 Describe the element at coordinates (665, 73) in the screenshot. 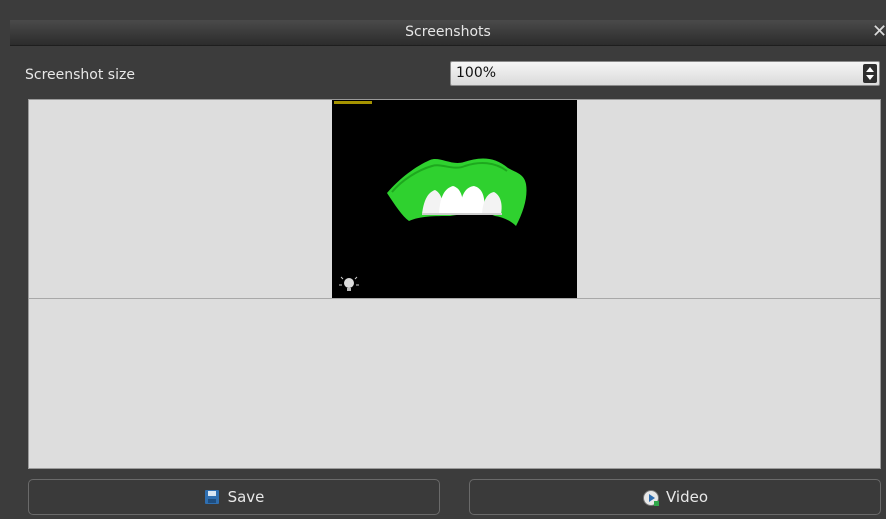

I see `screenshot-size-select: 100%` at that location.